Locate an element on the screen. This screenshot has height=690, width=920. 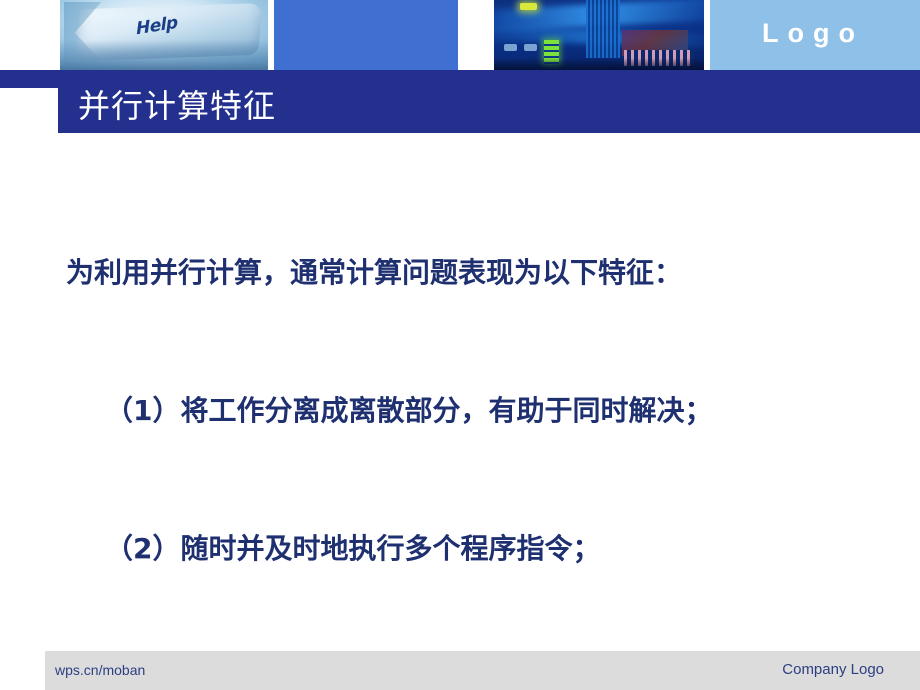
keyboard-help-key-photo: Help is located at coordinates (164, 35).